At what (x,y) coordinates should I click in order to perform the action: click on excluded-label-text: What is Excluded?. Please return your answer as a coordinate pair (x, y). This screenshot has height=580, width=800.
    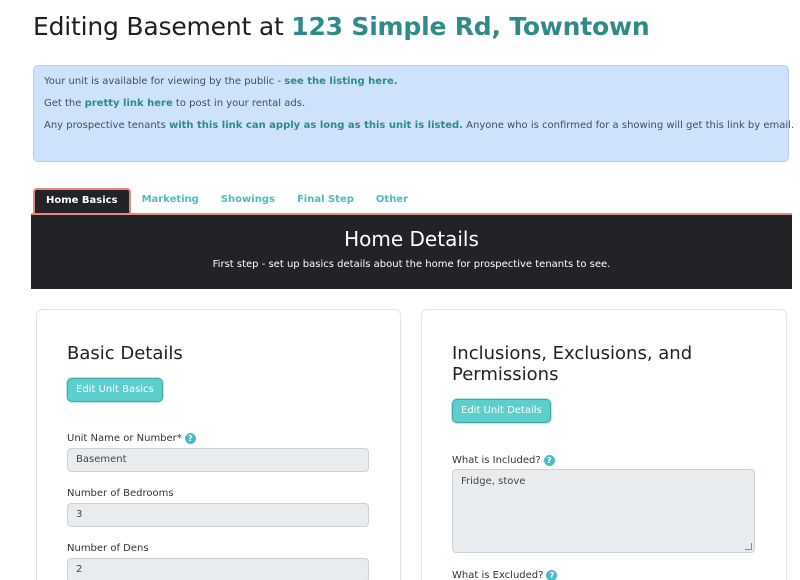
    Looking at the image, I should click on (498, 575).